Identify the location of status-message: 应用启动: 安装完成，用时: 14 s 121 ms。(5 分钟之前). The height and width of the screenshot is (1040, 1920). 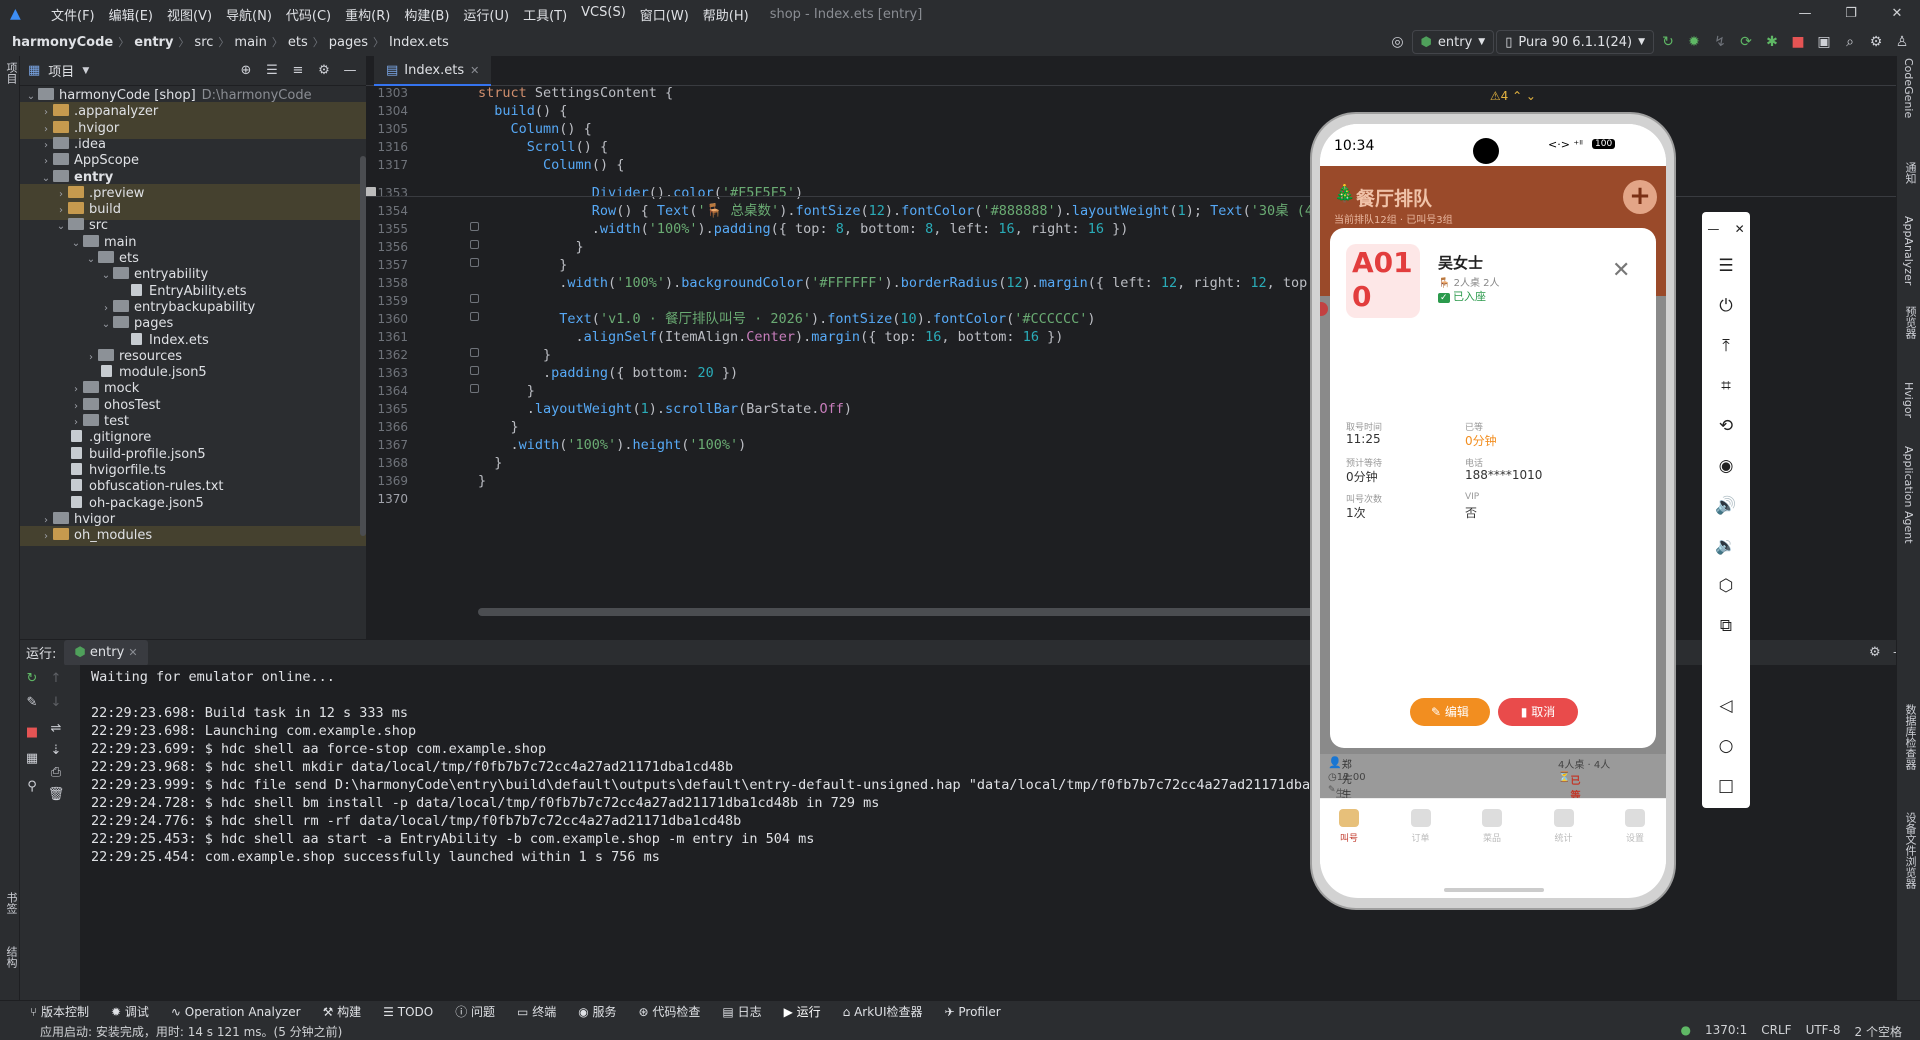
(171, 1031).